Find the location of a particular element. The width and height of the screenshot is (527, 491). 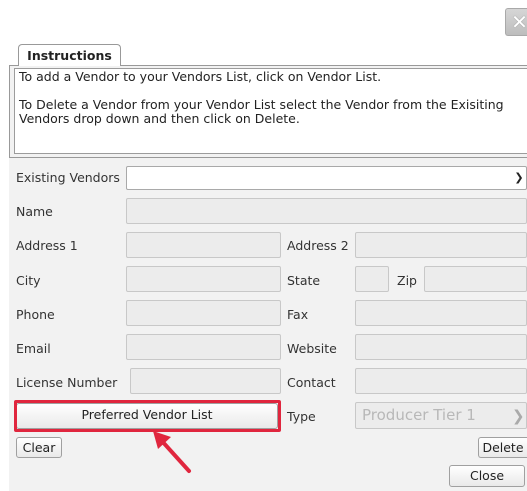

address2-field is located at coordinates (441, 245).